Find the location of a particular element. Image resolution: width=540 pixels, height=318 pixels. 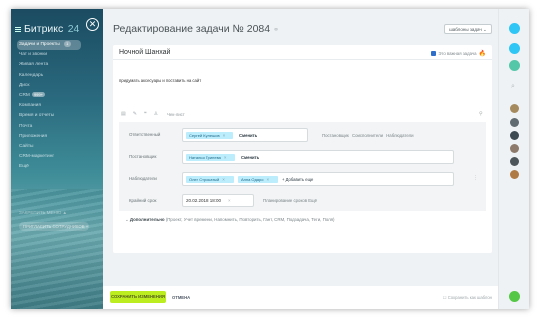

creator-label: Постановщик is located at coordinates (143, 156).